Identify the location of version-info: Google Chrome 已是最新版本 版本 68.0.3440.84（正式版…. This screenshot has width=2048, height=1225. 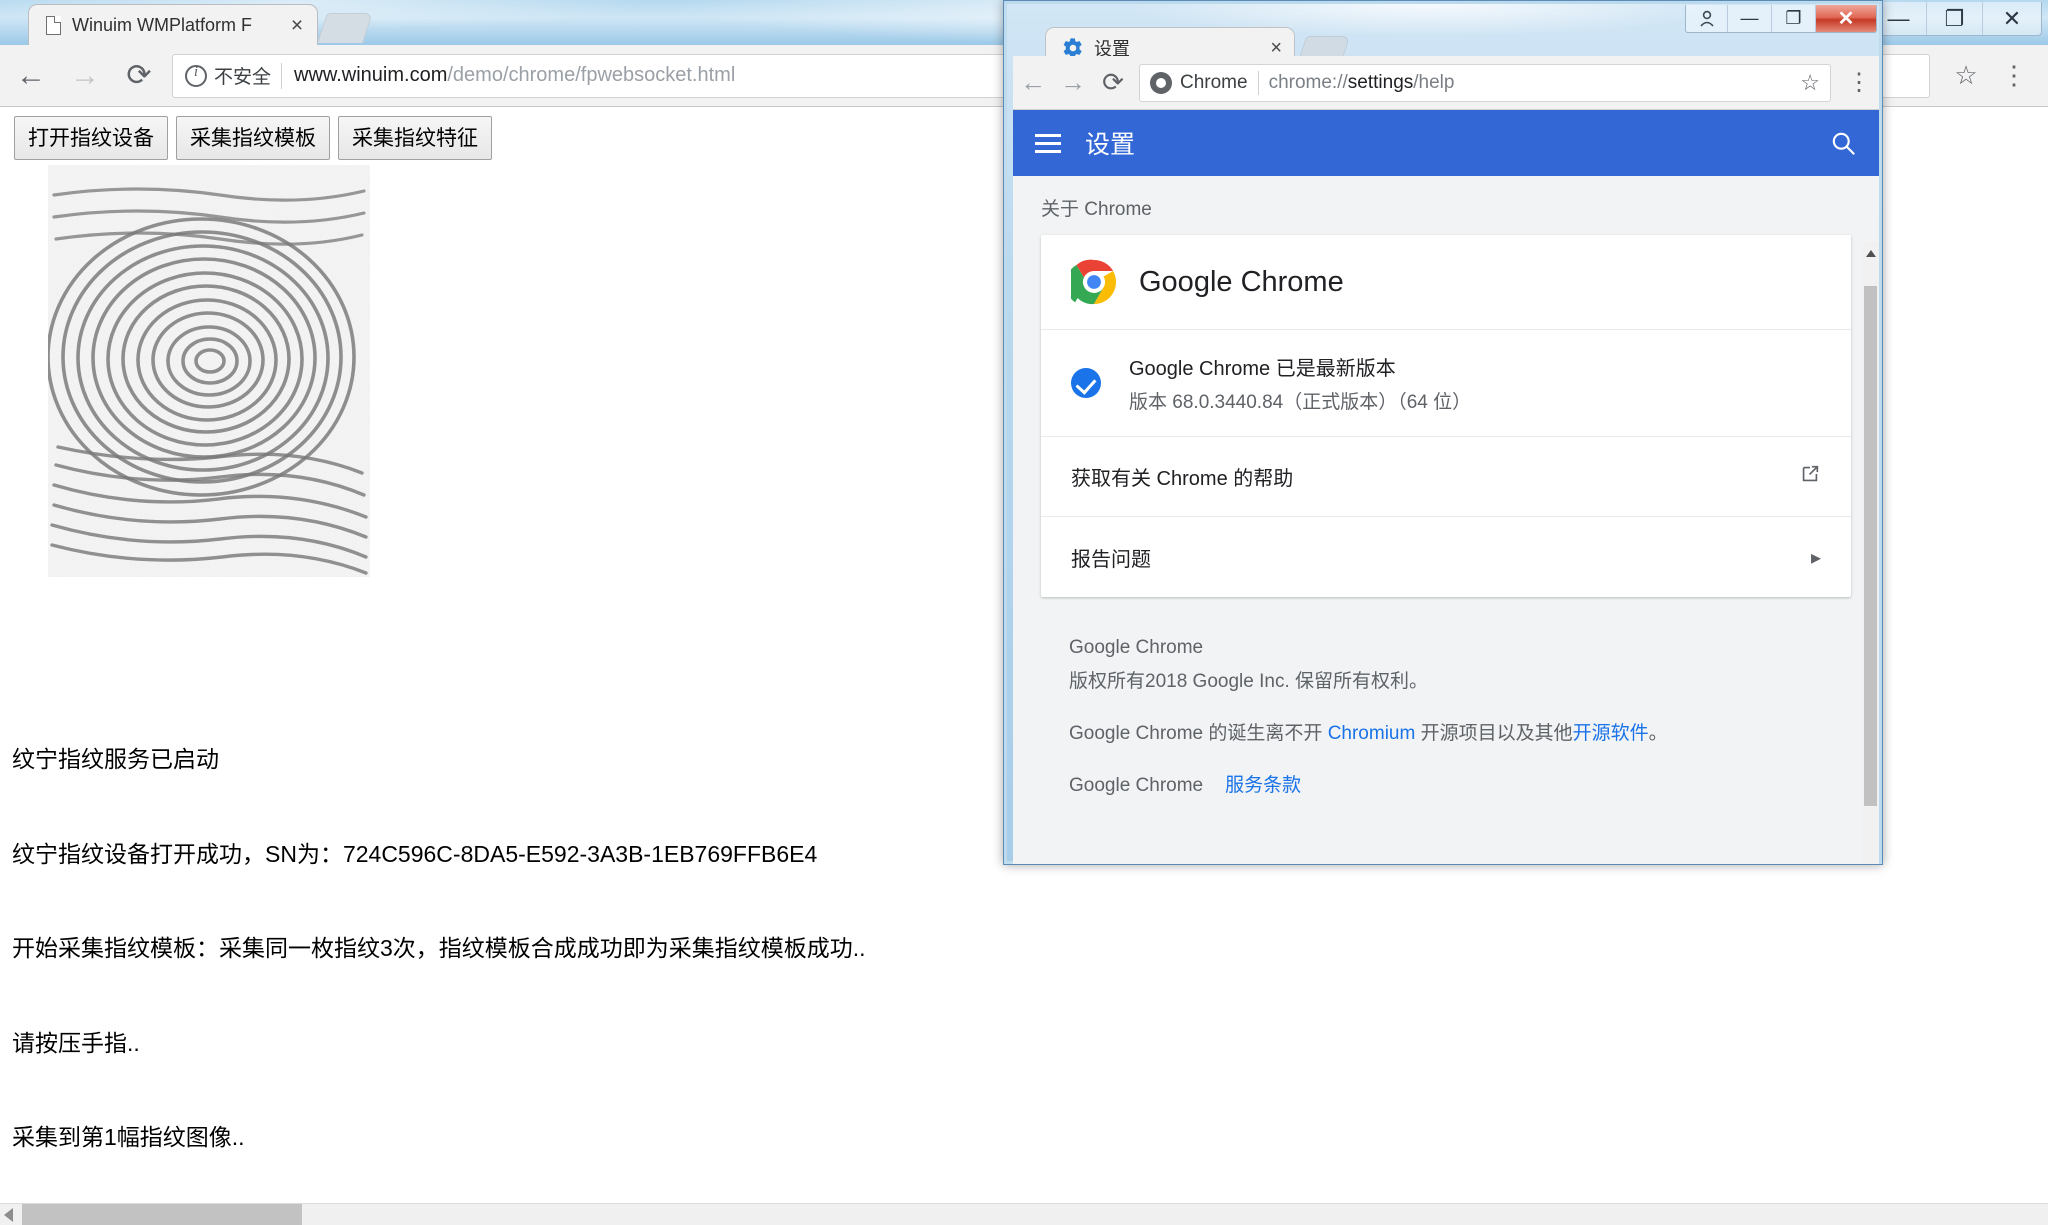
(1300, 383).